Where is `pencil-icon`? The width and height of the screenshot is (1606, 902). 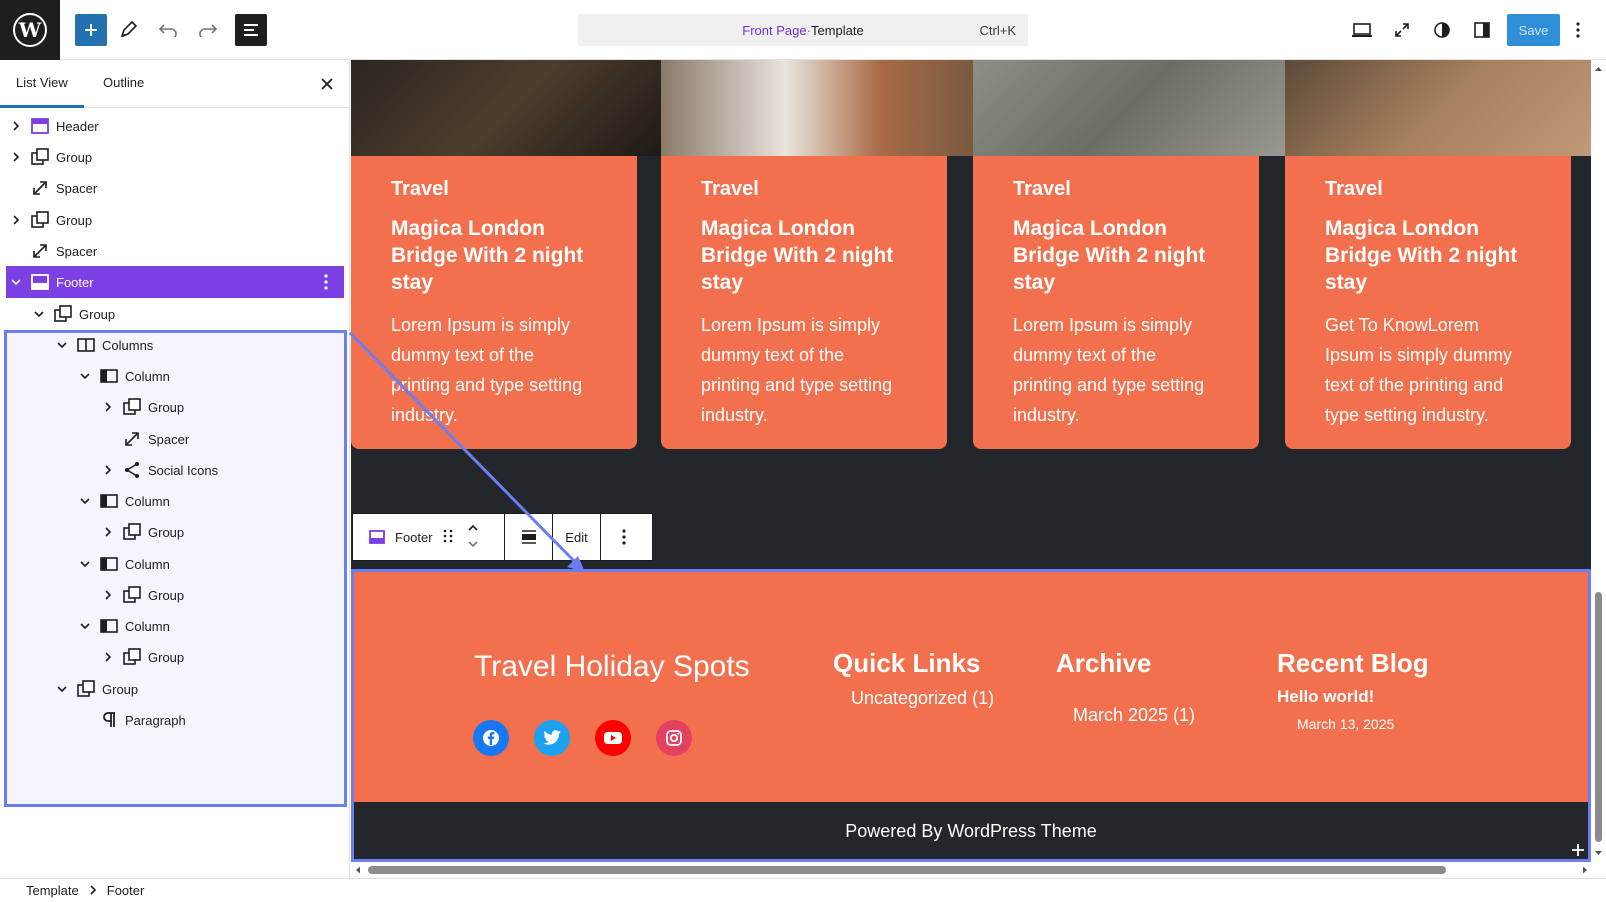
pencil-icon is located at coordinates (128, 30).